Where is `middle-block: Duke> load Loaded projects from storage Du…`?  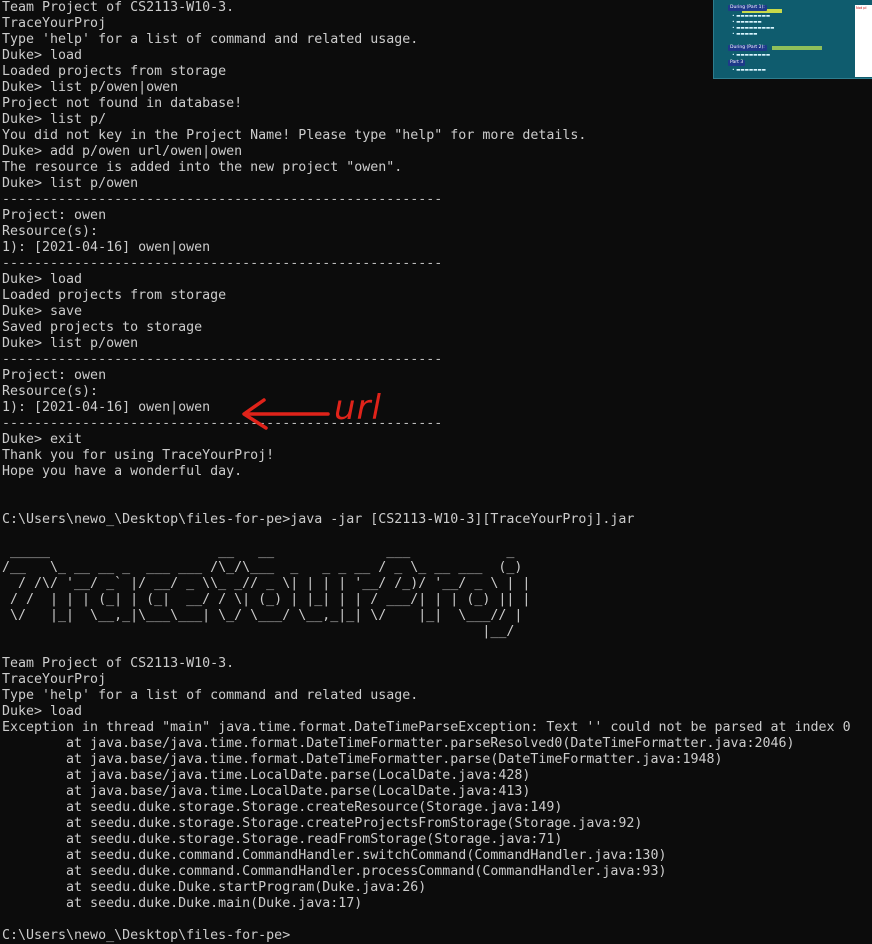
middle-block: Duke> load Loaded projects from storage Du… is located at coordinates (437, 312).